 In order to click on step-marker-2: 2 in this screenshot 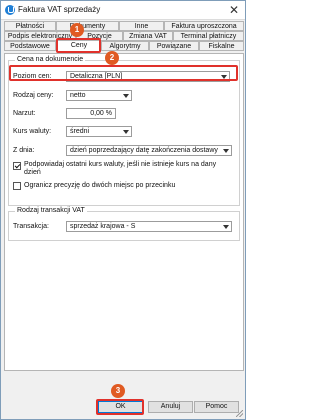, I will do `click(112, 58)`.